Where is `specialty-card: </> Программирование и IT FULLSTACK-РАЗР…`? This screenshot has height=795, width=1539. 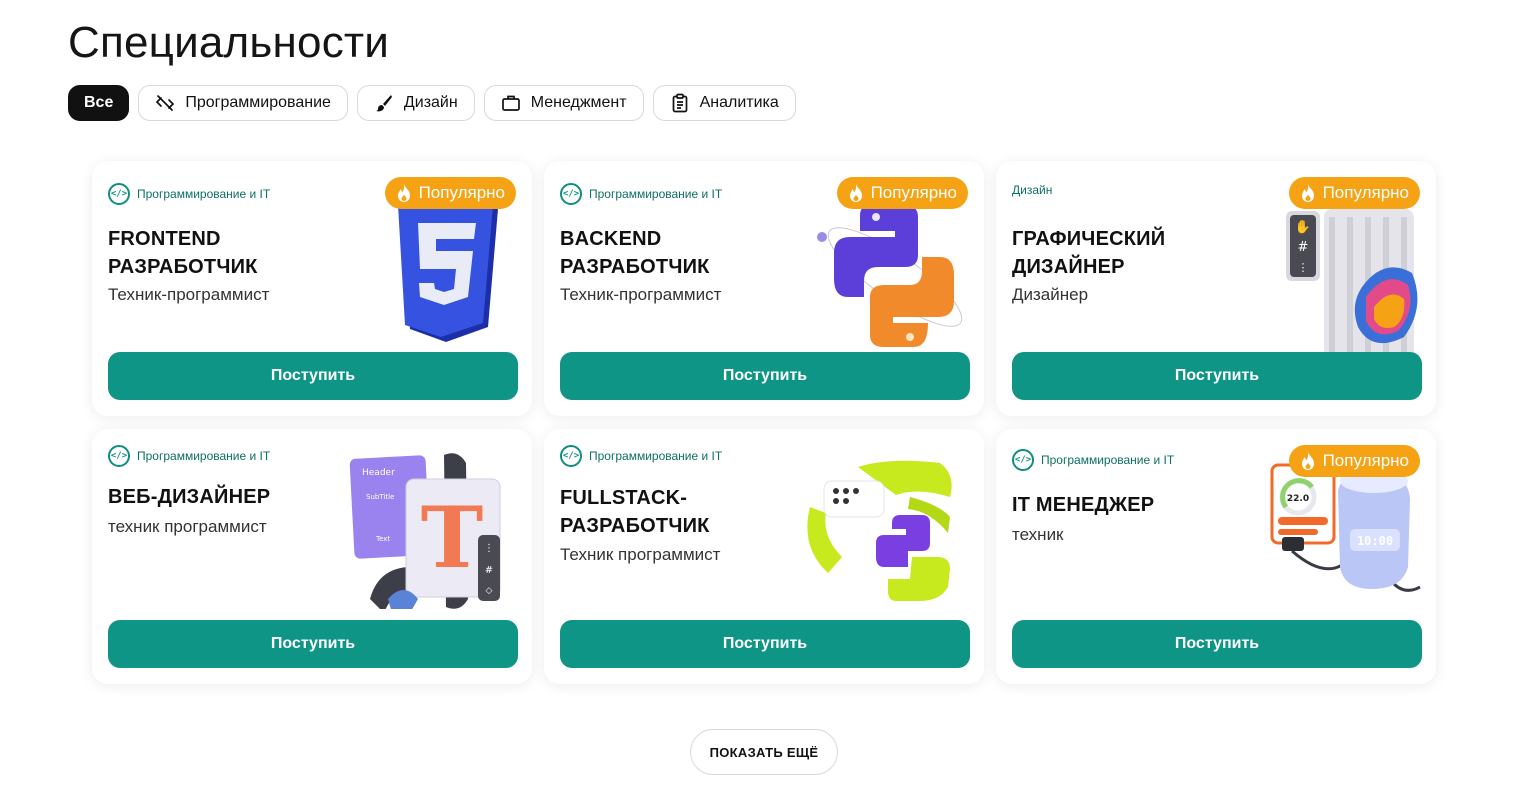 specialty-card: </> Программирование и IT FULLSTACK-РАЗР… is located at coordinates (764, 556).